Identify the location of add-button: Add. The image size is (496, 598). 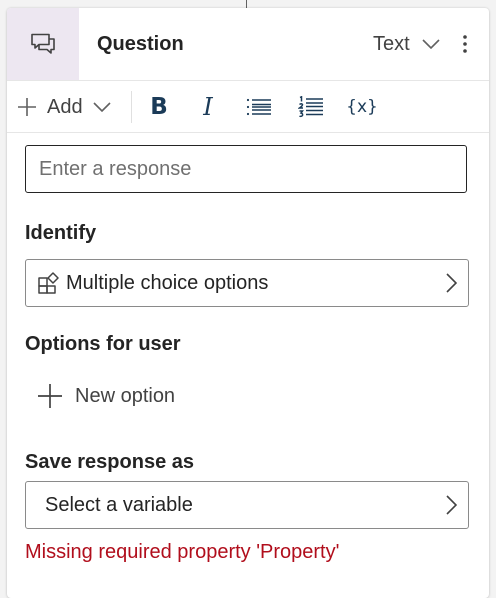
(64, 107).